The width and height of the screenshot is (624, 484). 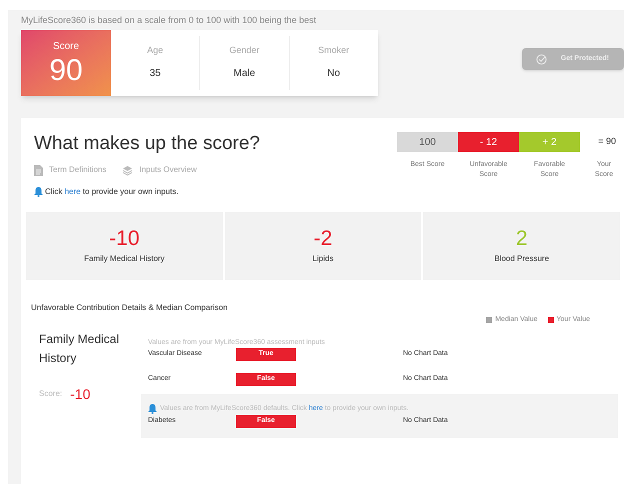 What do you see at coordinates (72, 191) in the screenshot?
I see `here-link: here` at bounding box center [72, 191].